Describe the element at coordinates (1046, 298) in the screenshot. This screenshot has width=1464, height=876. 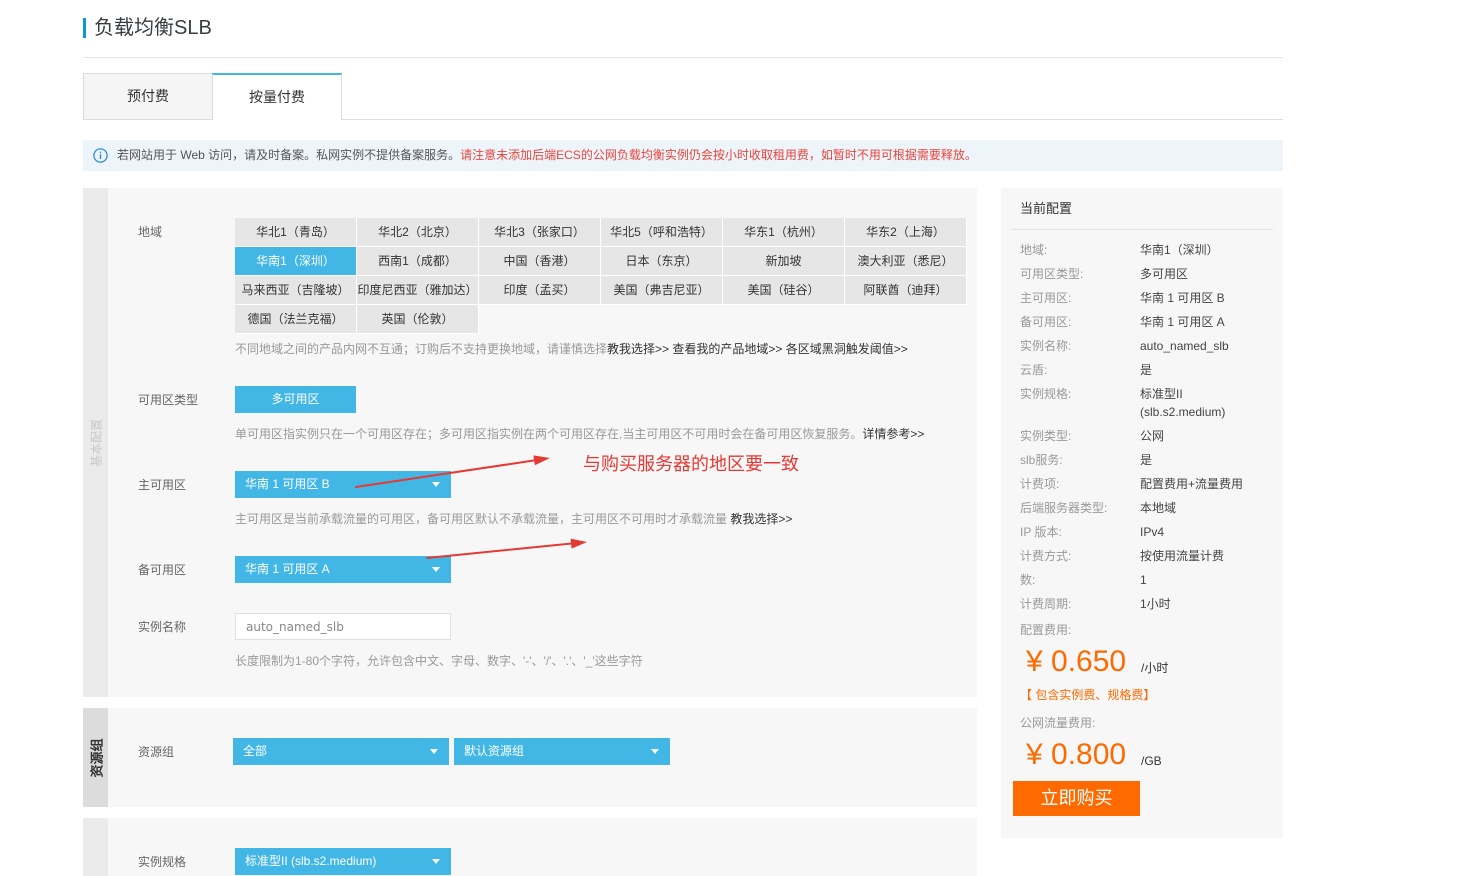
I see `summary-label: 主可用区:` at that location.